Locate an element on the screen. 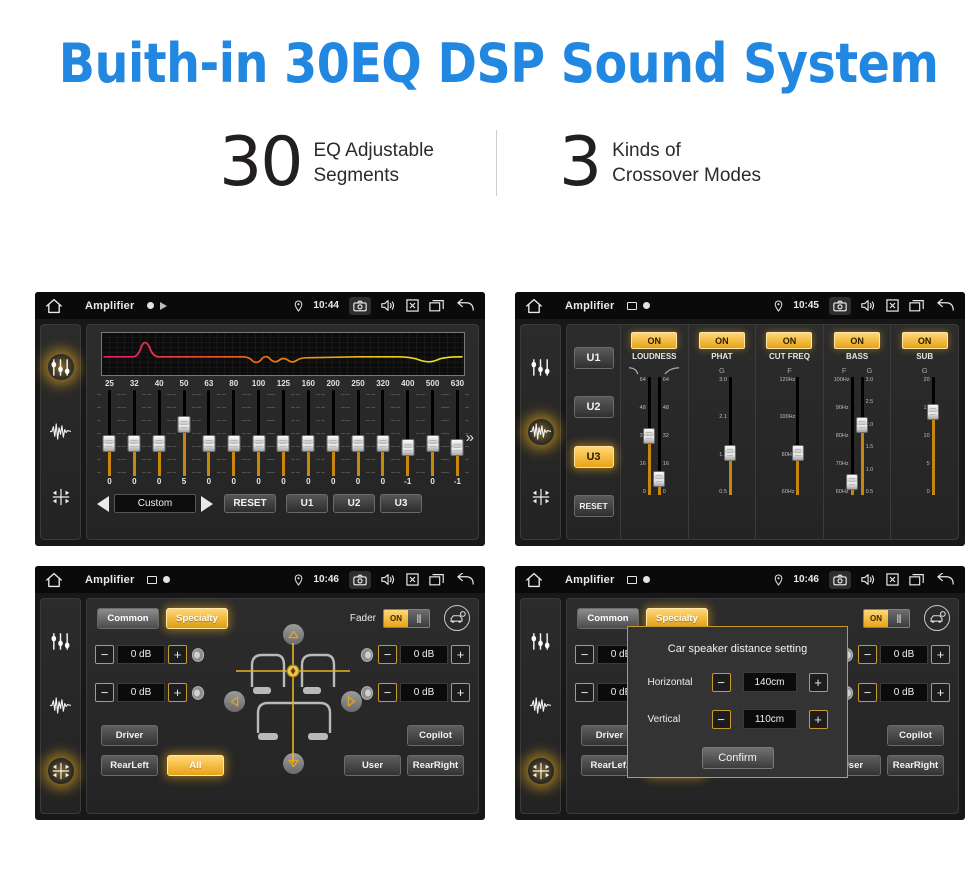 The width and height of the screenshot is (980, 881). crossover-section-loudness: ONLOUDNESS644832160644832160 is located at coordinates (655, 432).